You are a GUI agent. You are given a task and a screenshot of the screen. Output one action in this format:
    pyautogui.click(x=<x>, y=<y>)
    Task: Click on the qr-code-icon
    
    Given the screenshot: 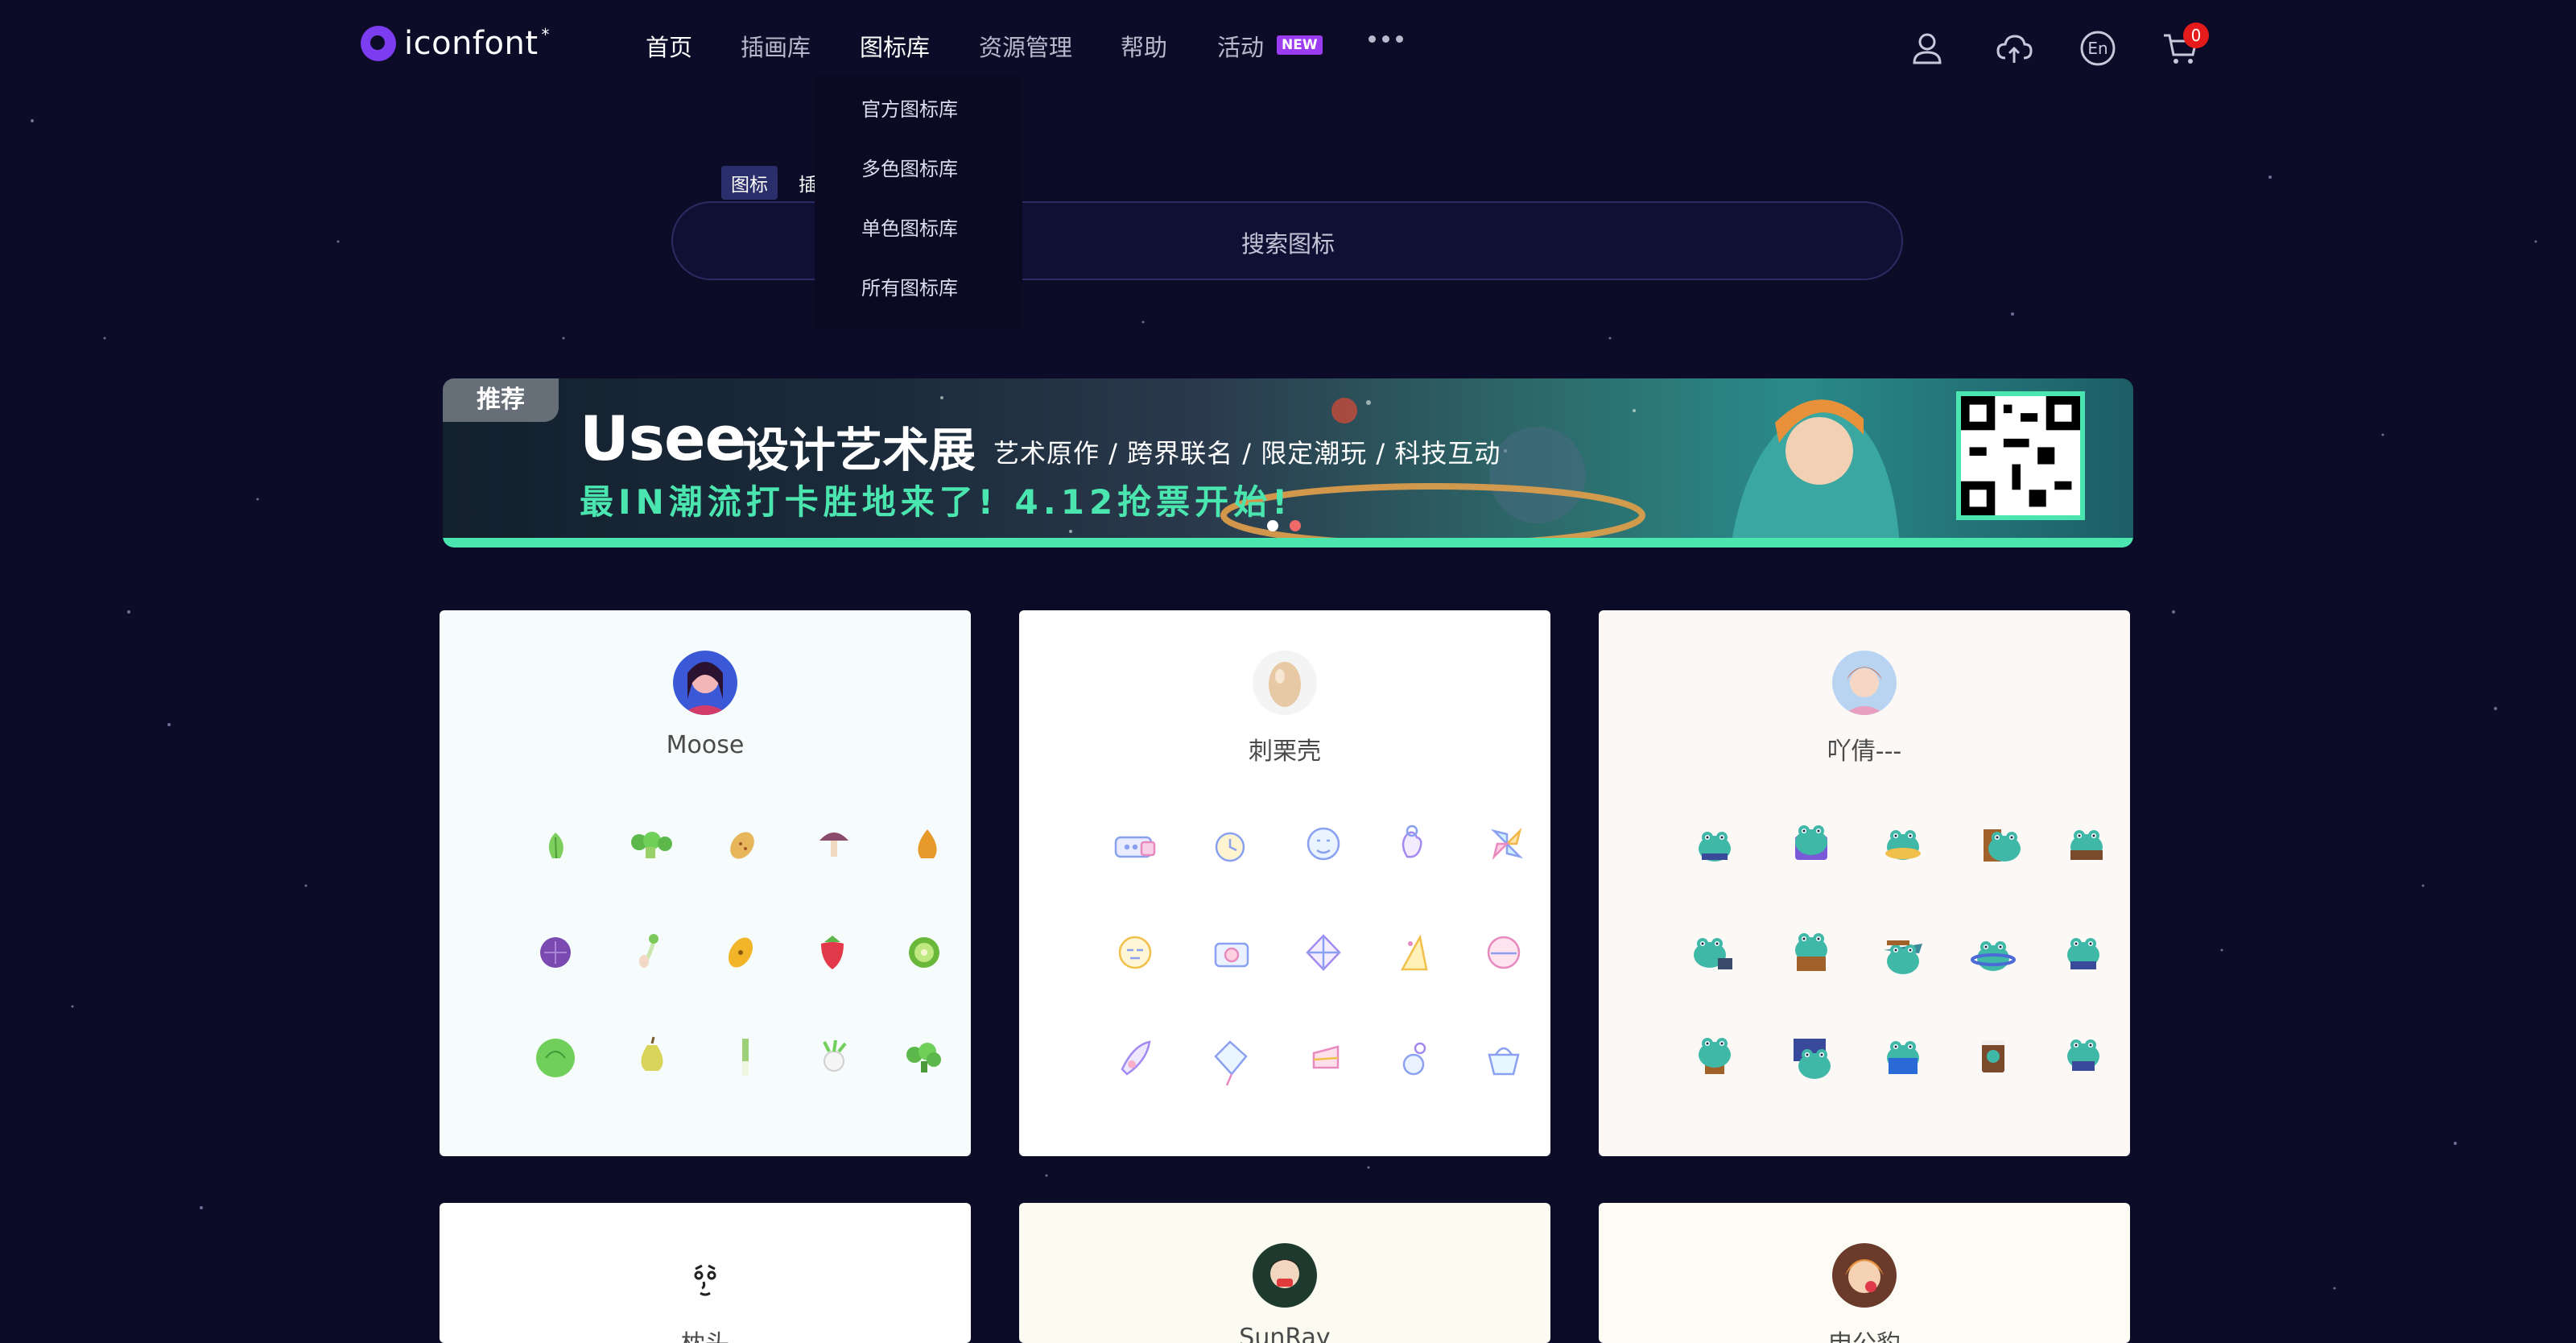 What is the action you would take?
    pyautogui.click(x=2020, y=455)
    